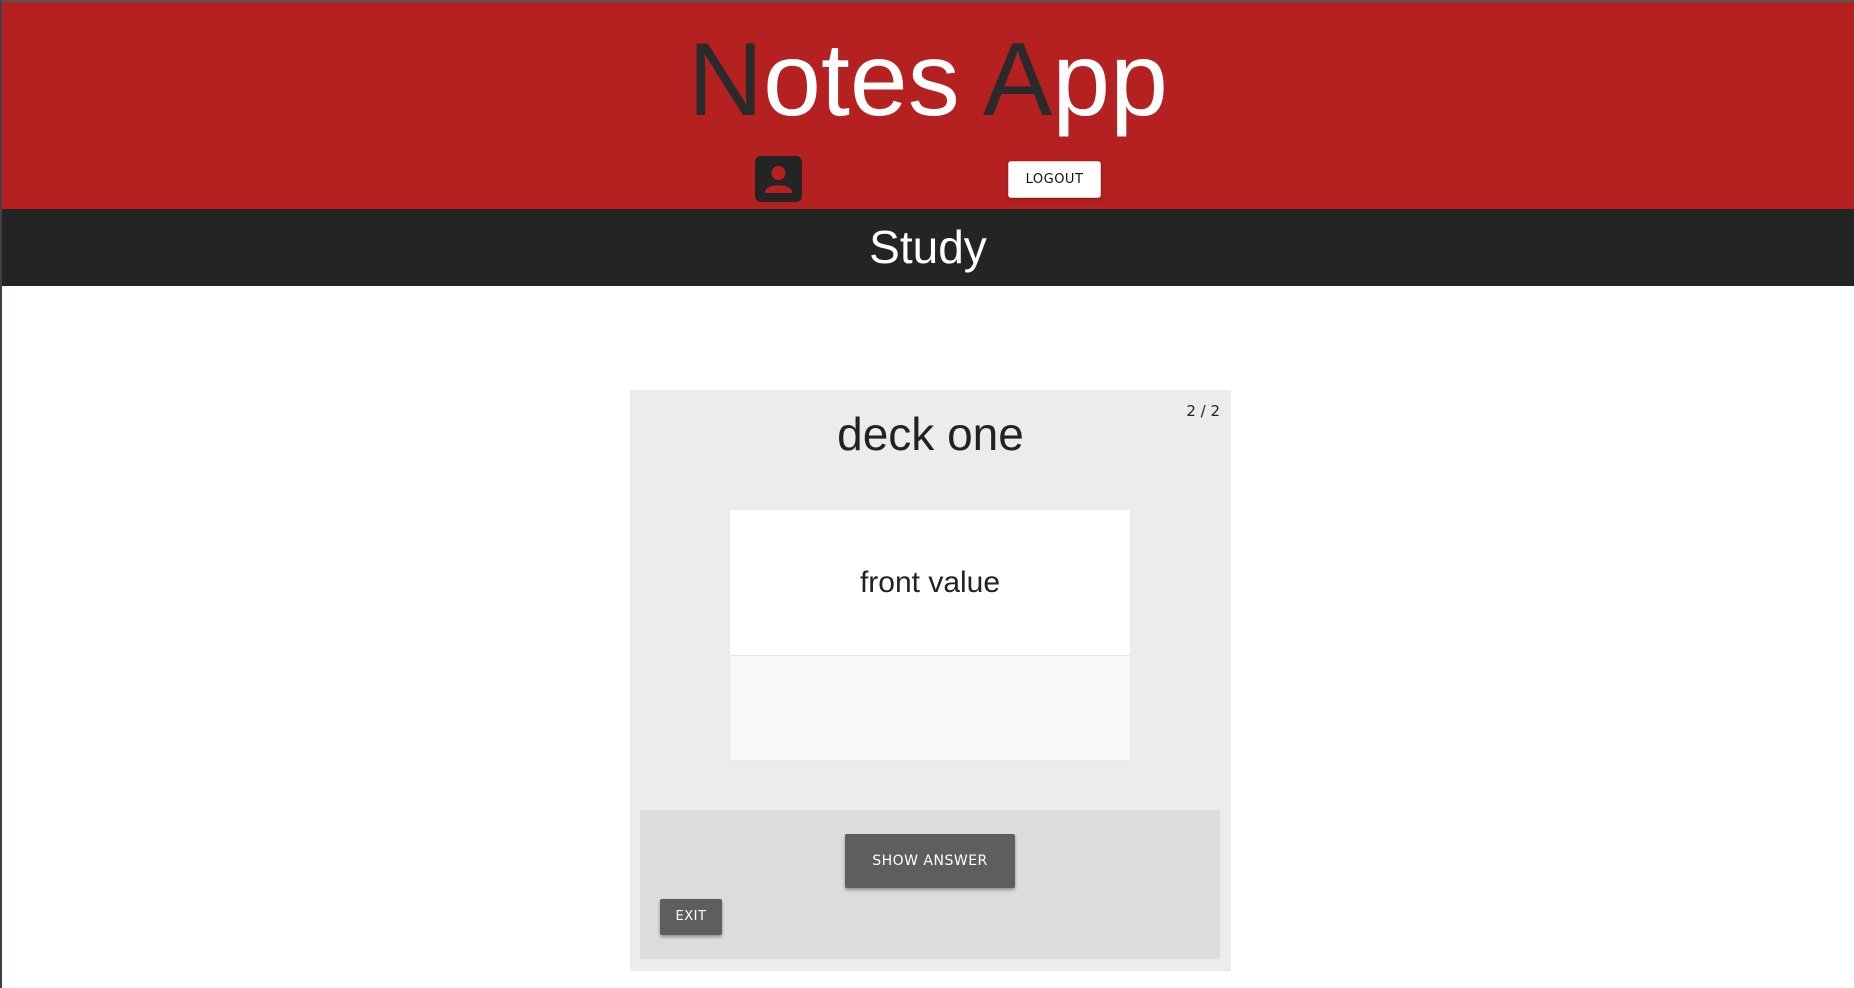 The image size is (1854, 988). Describe the element at coordinates (930, 861) in the screenshot. I see `show-answer-button: SHOW ANSWER` at that location.